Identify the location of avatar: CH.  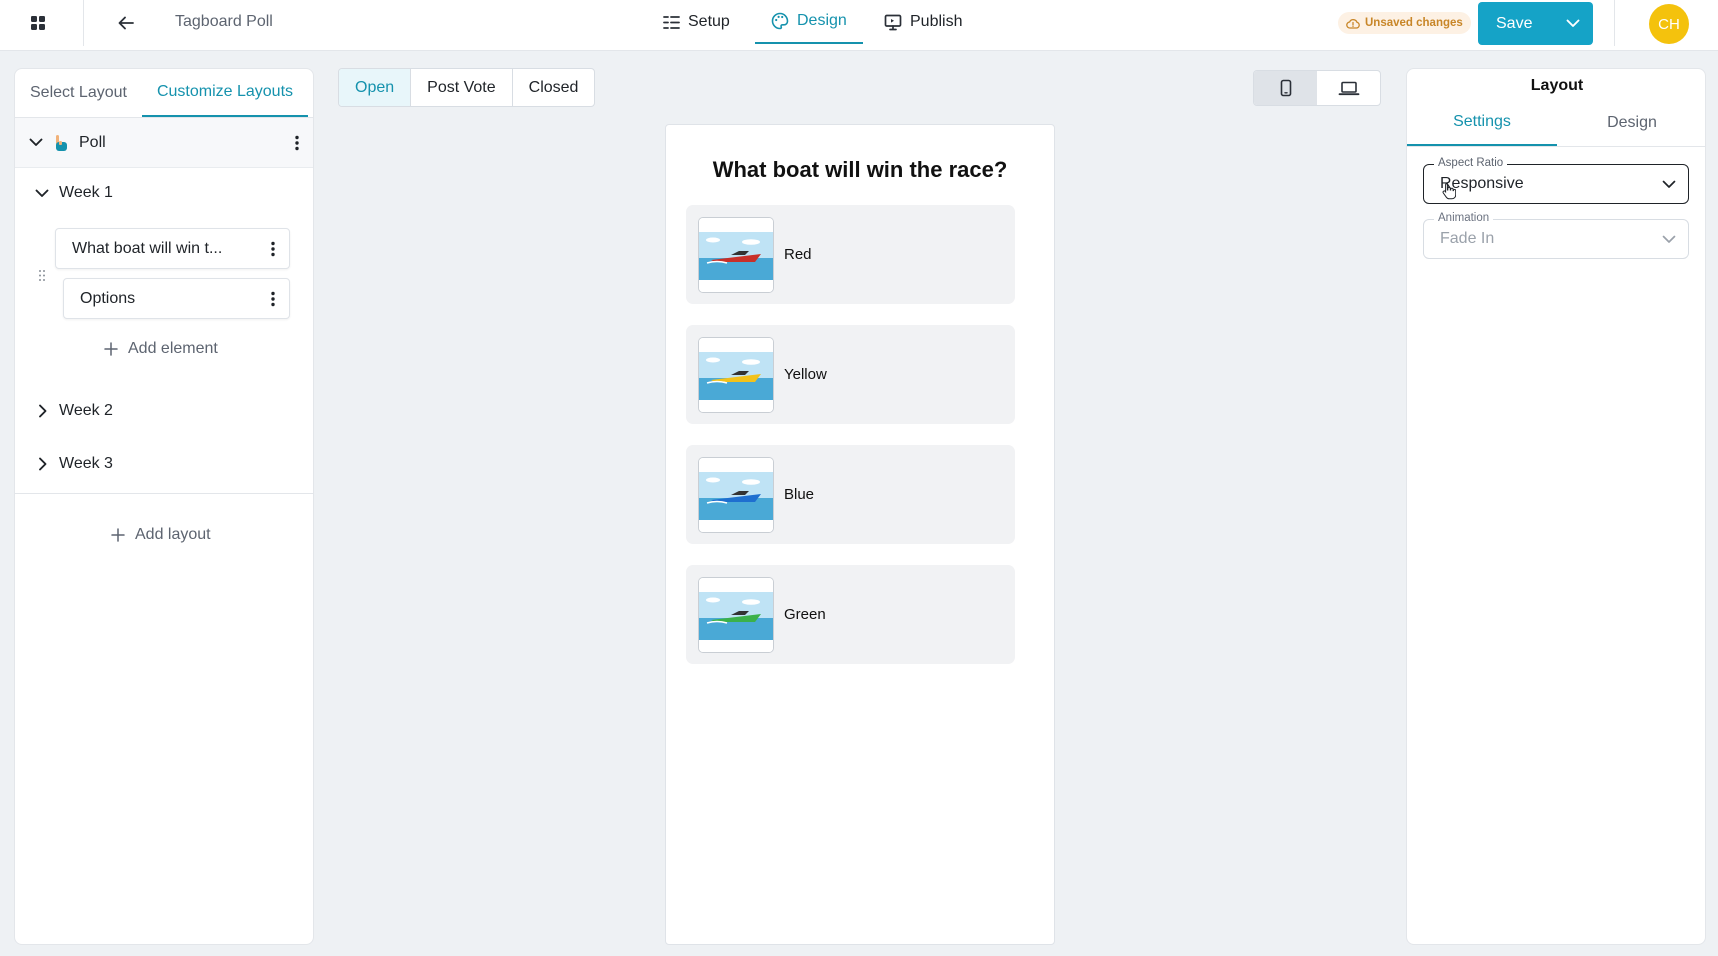
(1669, 24).